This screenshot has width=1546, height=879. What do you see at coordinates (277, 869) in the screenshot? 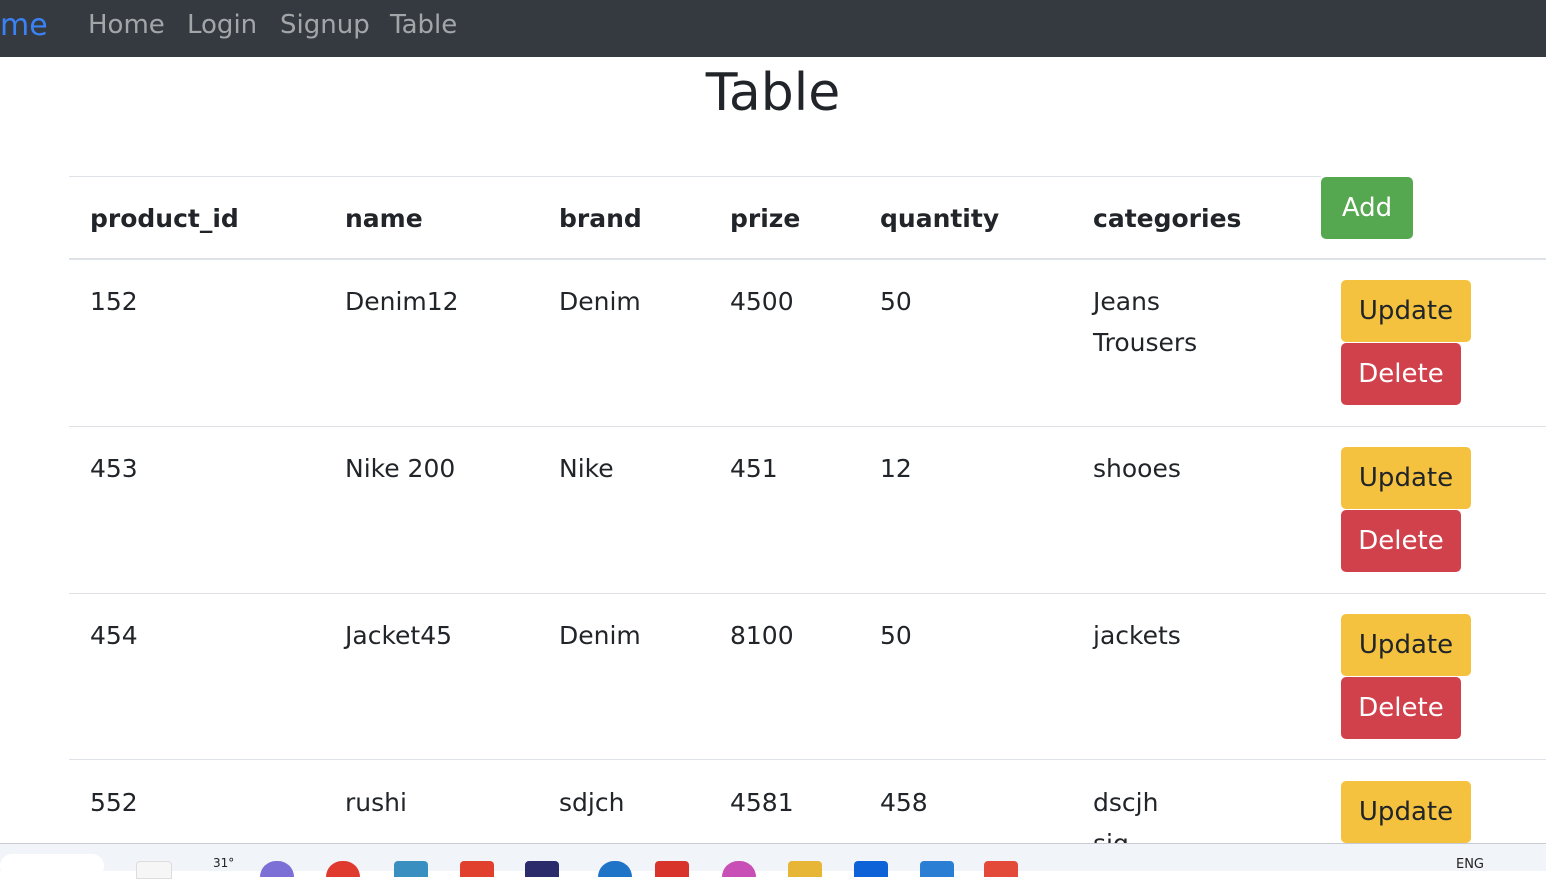
I see `search-icon` at bounding box center [277, 869].